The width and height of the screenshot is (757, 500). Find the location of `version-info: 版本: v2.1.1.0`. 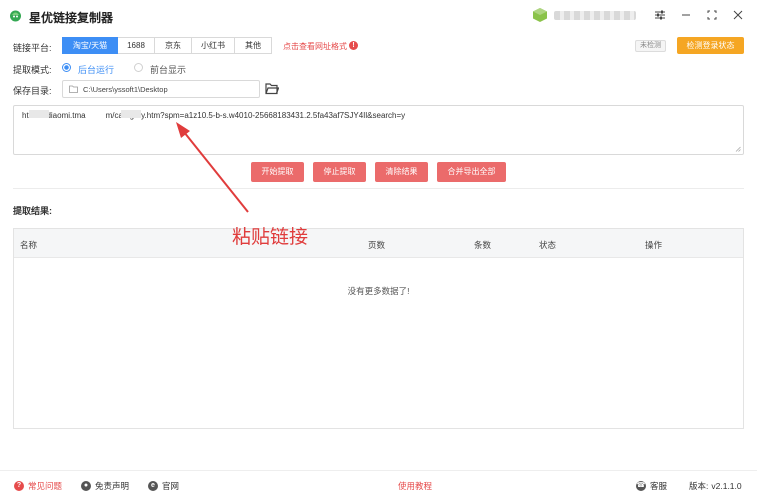

version-info: 版本: v2.1.1.0 is located at coordinates (715, 486).